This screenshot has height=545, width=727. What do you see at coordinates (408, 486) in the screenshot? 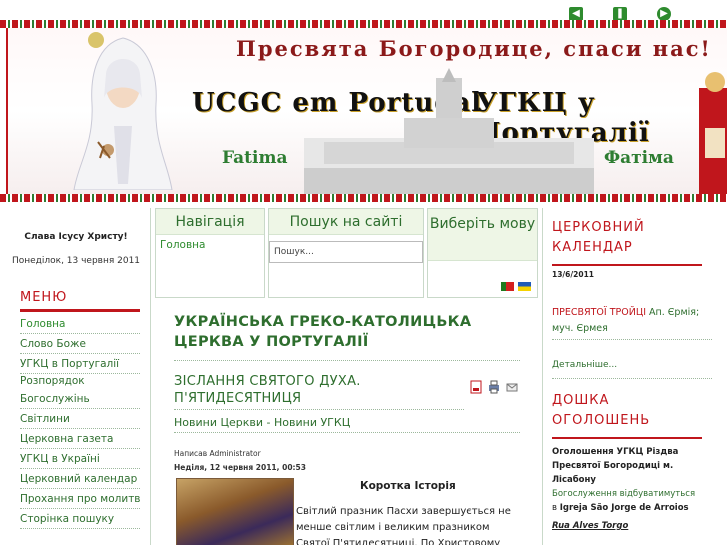
I see `article-subheading: Коротка Історія` at bounding box center [408, 486].